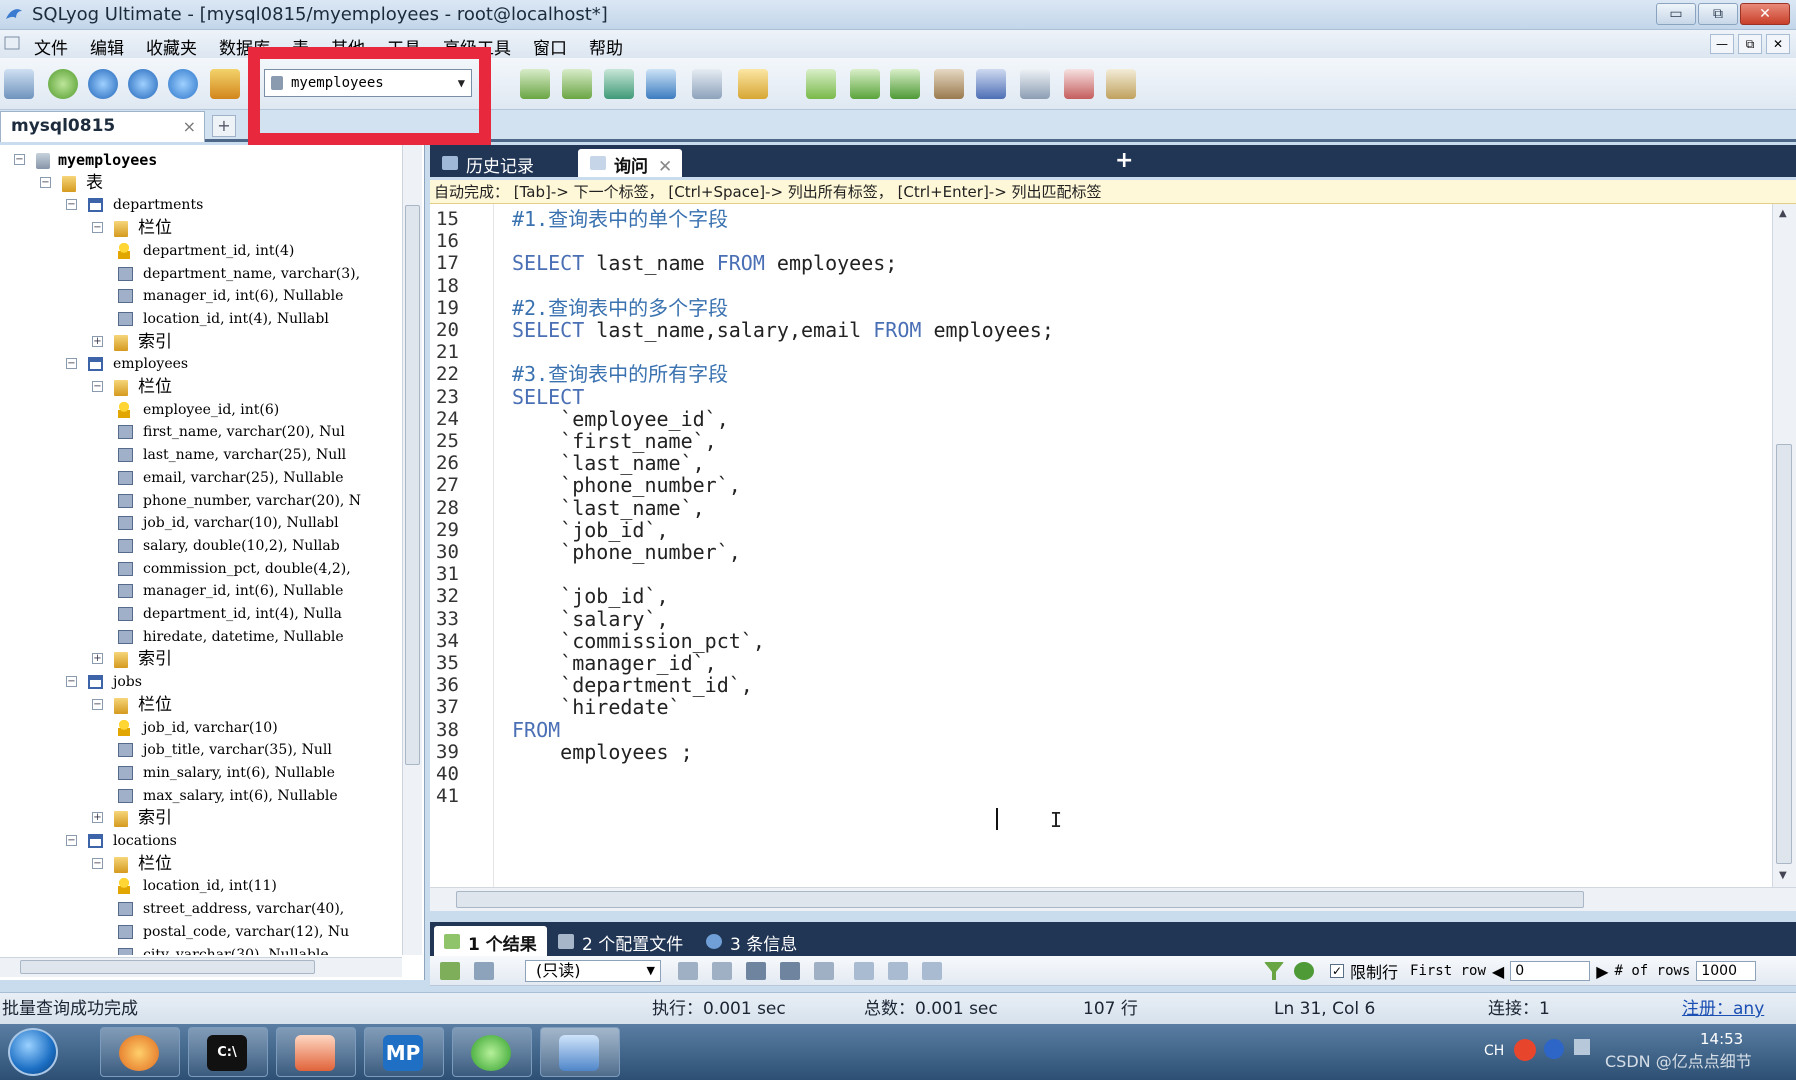  Describe the element at coordinates (1676, 14) in the screenshot. I see `minimize-button: ▭` at that location.